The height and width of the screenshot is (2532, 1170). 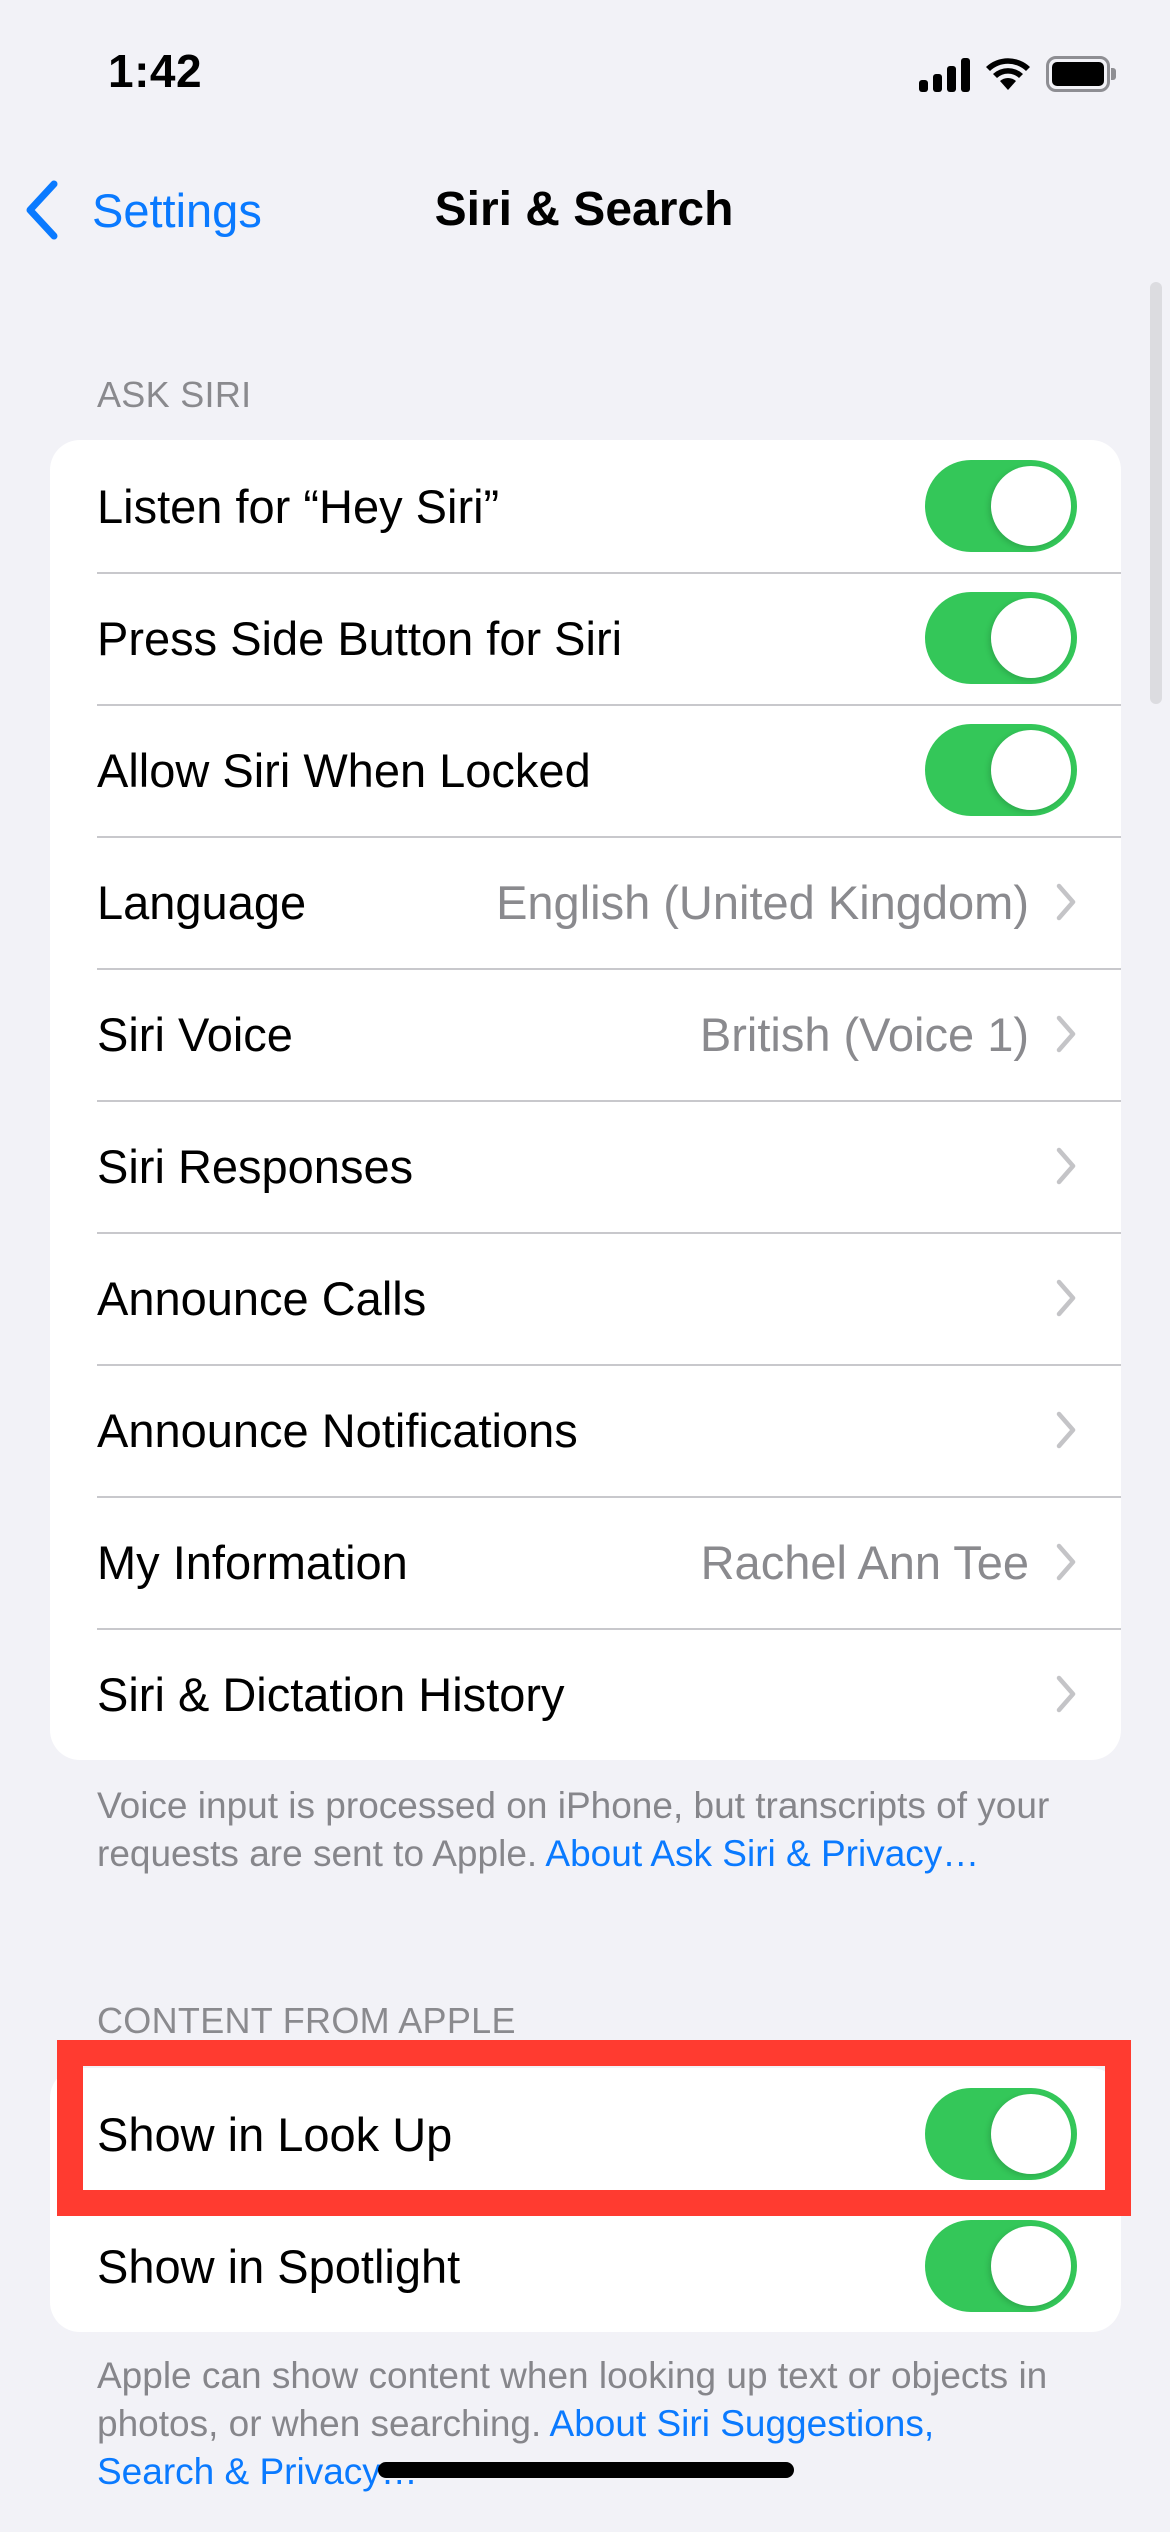 I want to click on row-show-in-spotlight: Show in Spotlight, so click(x=585, y=2266).